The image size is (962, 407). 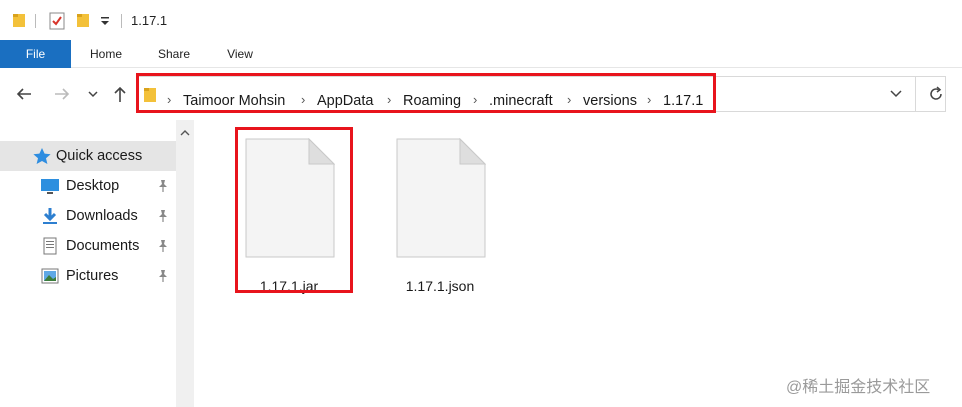 What do you see at coordinates (441, 197) in the screenshot?
I see `document-file-icon` at bounding box center [441, 197].